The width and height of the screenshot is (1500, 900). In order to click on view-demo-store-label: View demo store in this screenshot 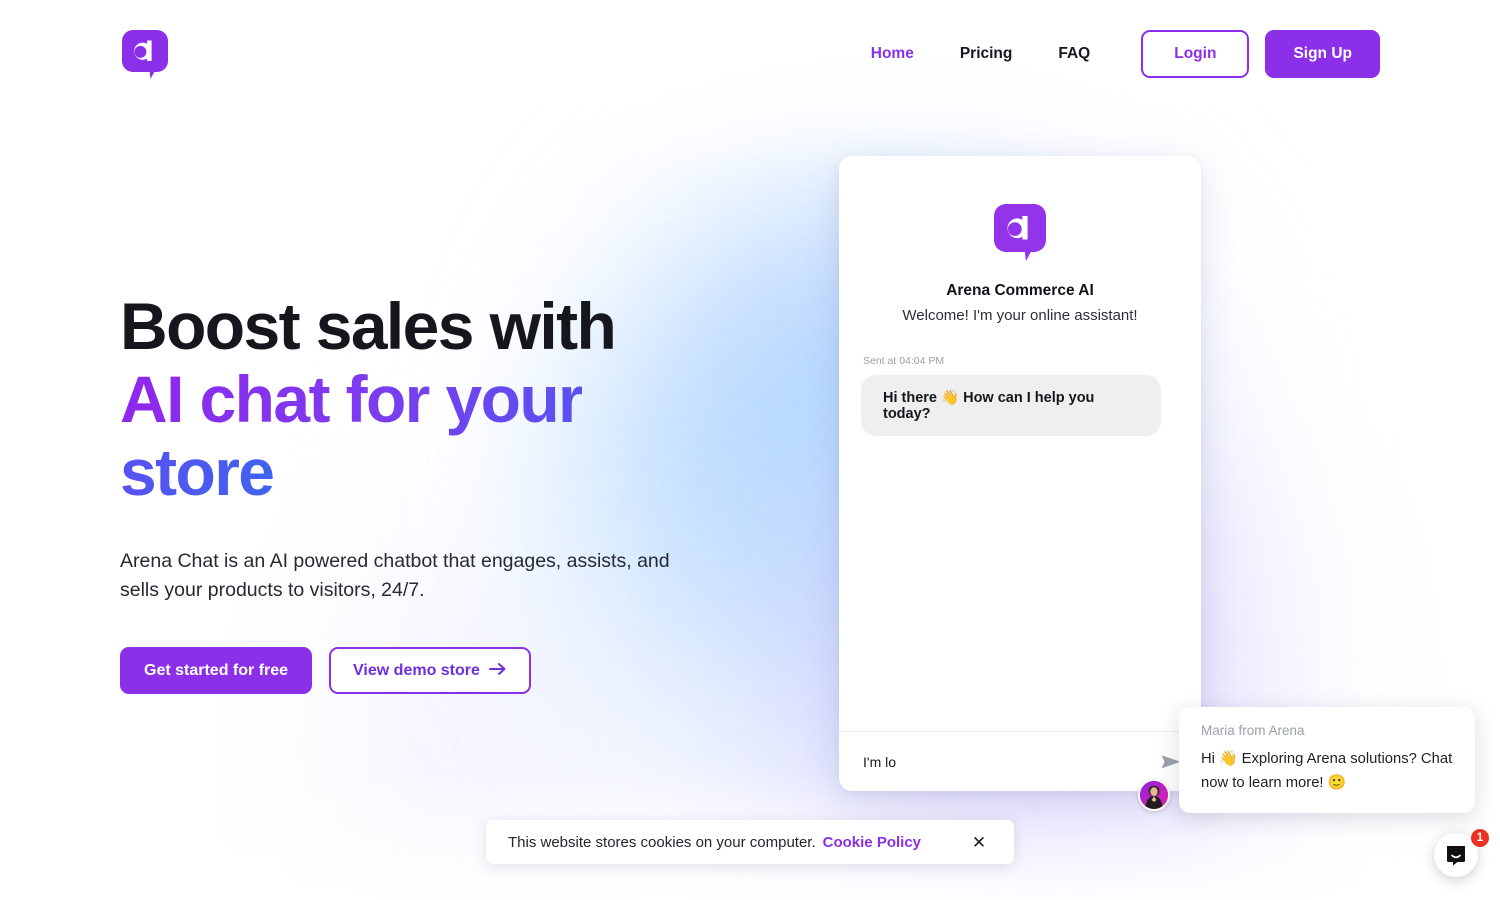, I will do `click(416, 670)`.